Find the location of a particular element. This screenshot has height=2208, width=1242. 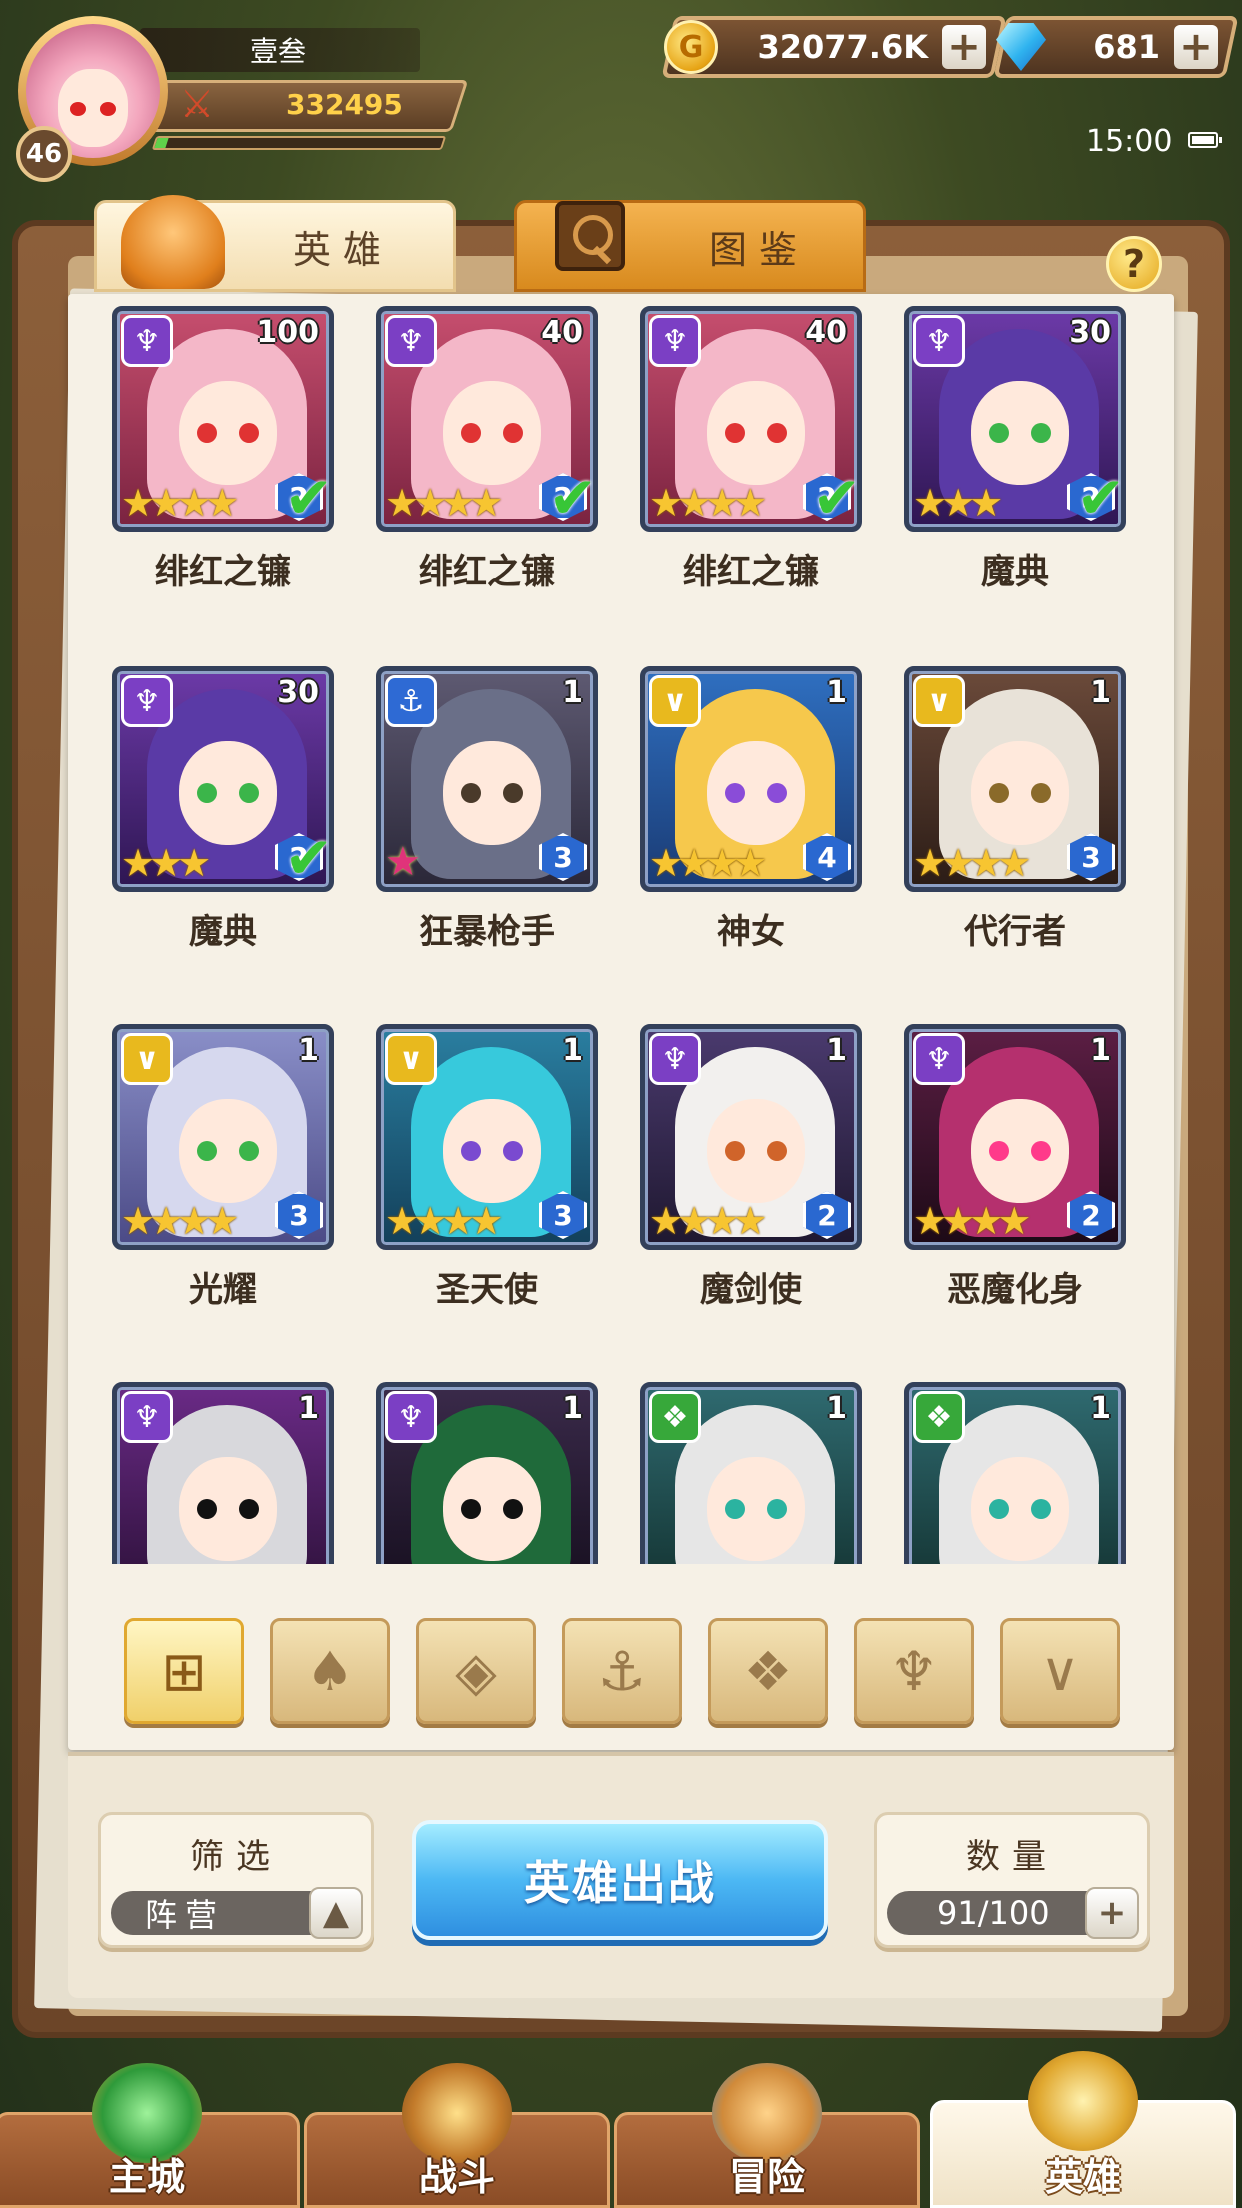

player-level-badge: 46 is located at coordinates (44, 154).